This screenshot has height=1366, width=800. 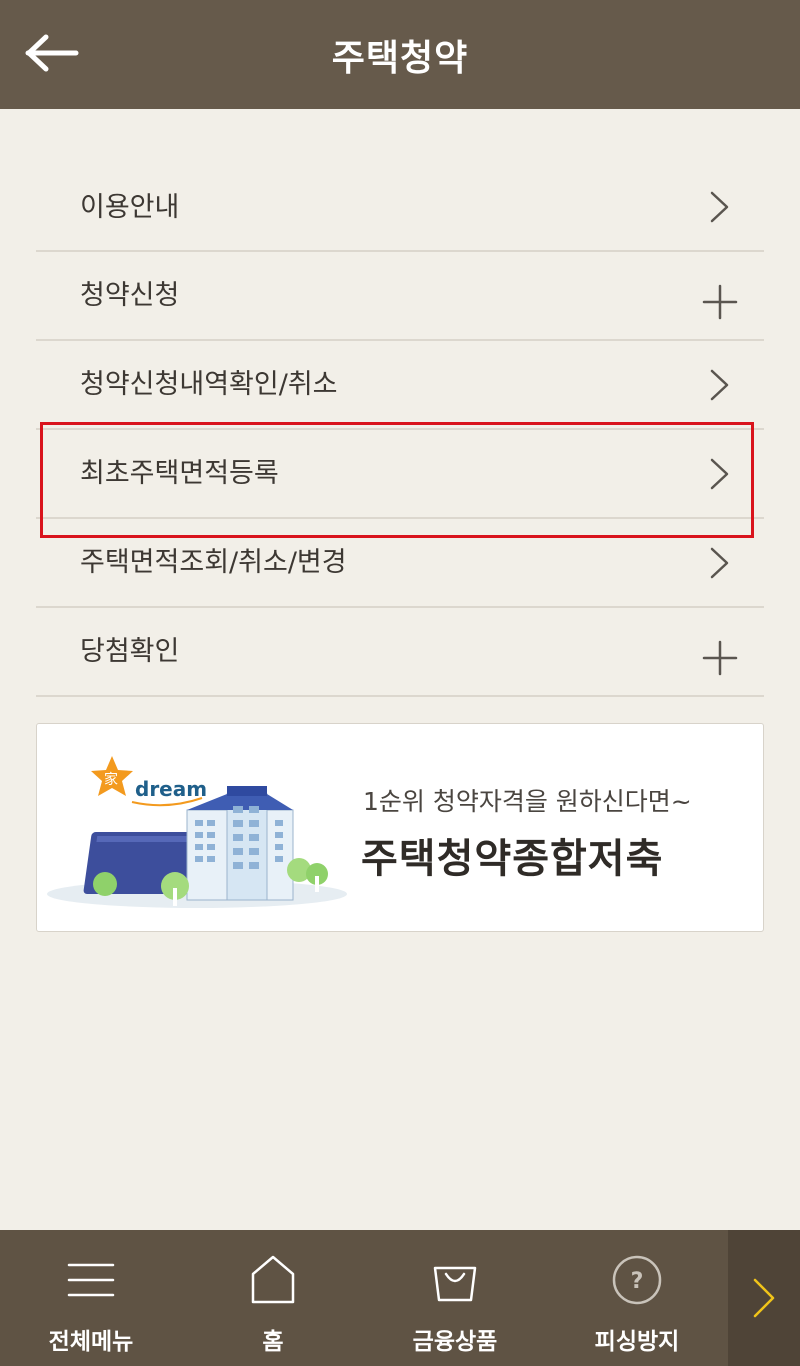 I want to click on tab-label: 금융상품, so click(x=455, y=1342).